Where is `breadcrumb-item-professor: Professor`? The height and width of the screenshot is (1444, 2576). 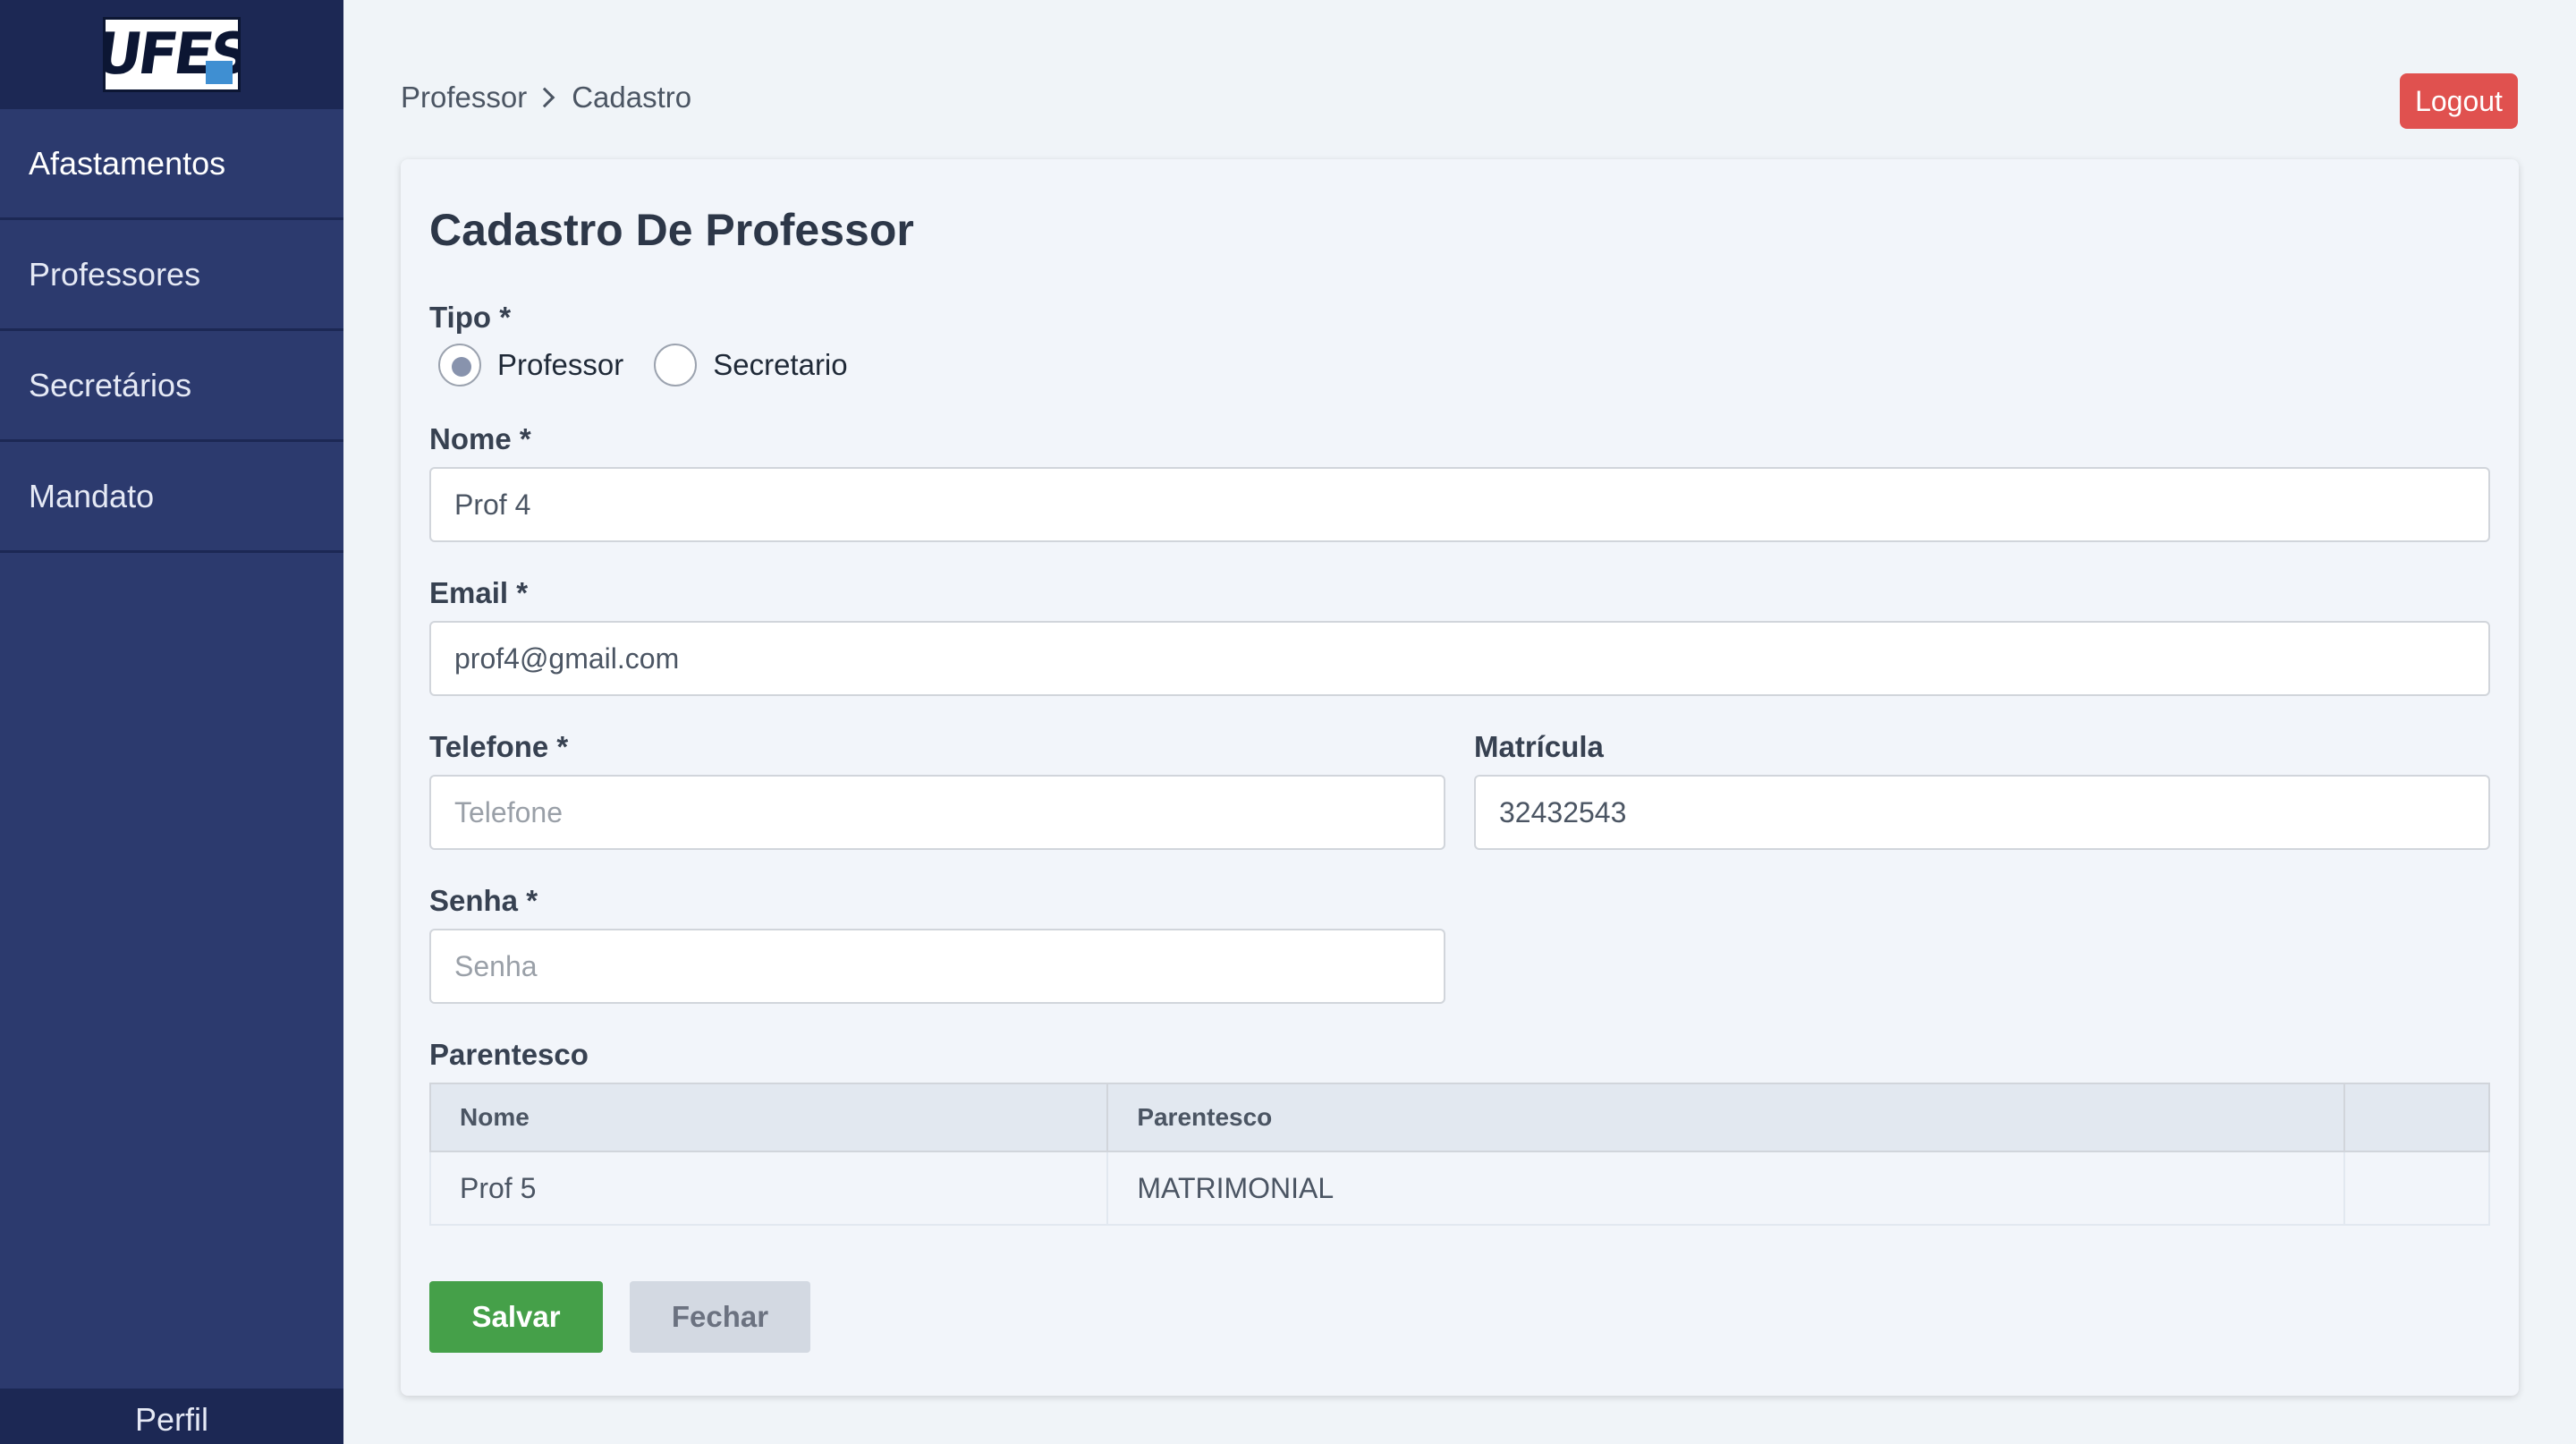
breadcrumb-item-professor: Professor is located at coordinates (464, 98).